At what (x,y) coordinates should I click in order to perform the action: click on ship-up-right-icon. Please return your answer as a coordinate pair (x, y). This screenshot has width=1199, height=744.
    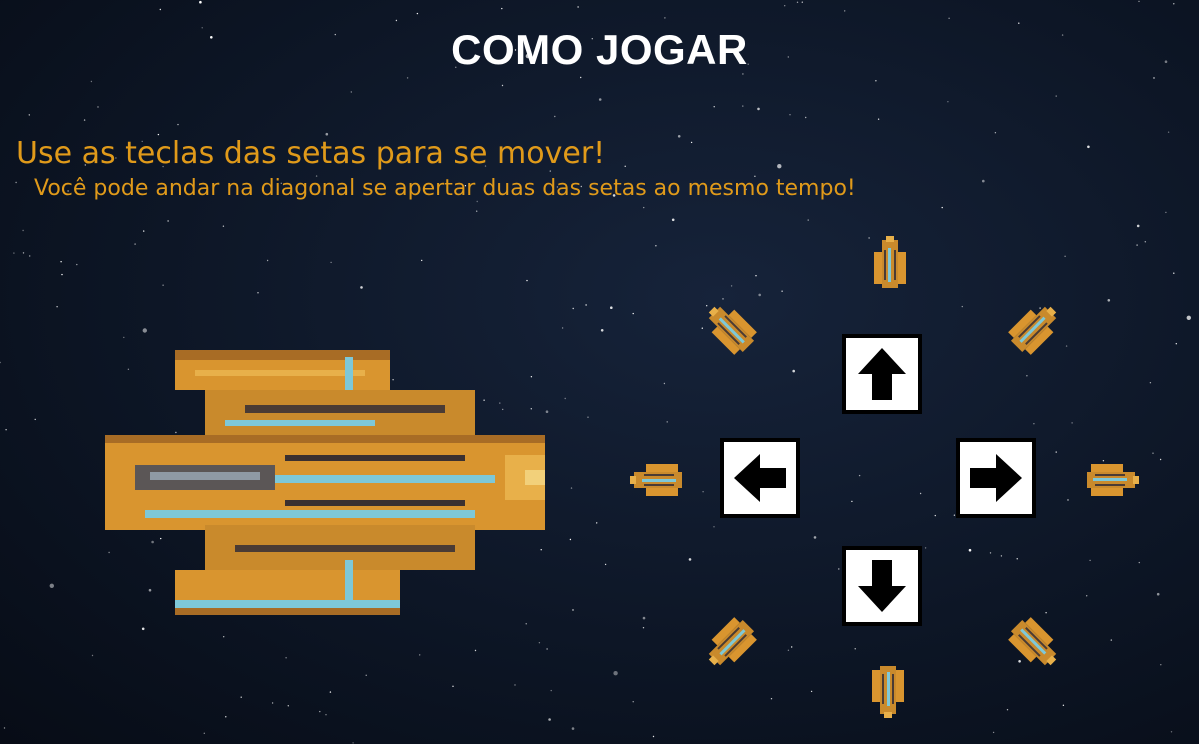
    Looking at the image, I should click on (1035, 328).